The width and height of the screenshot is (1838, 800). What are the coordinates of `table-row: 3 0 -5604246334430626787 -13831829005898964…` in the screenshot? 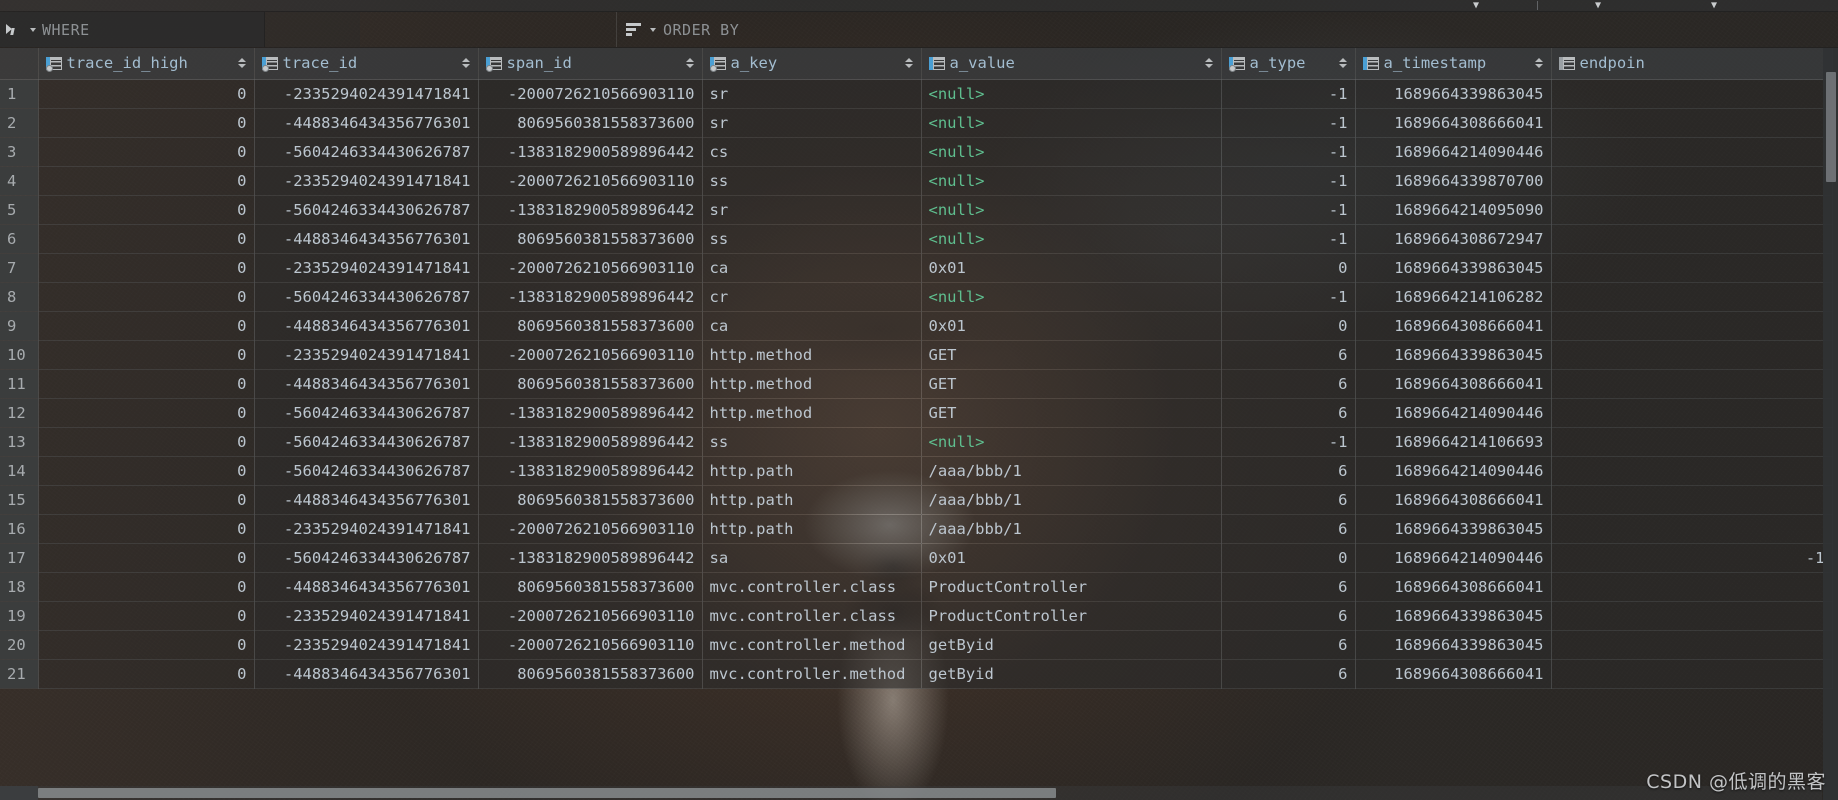 It's located at (916, 152).